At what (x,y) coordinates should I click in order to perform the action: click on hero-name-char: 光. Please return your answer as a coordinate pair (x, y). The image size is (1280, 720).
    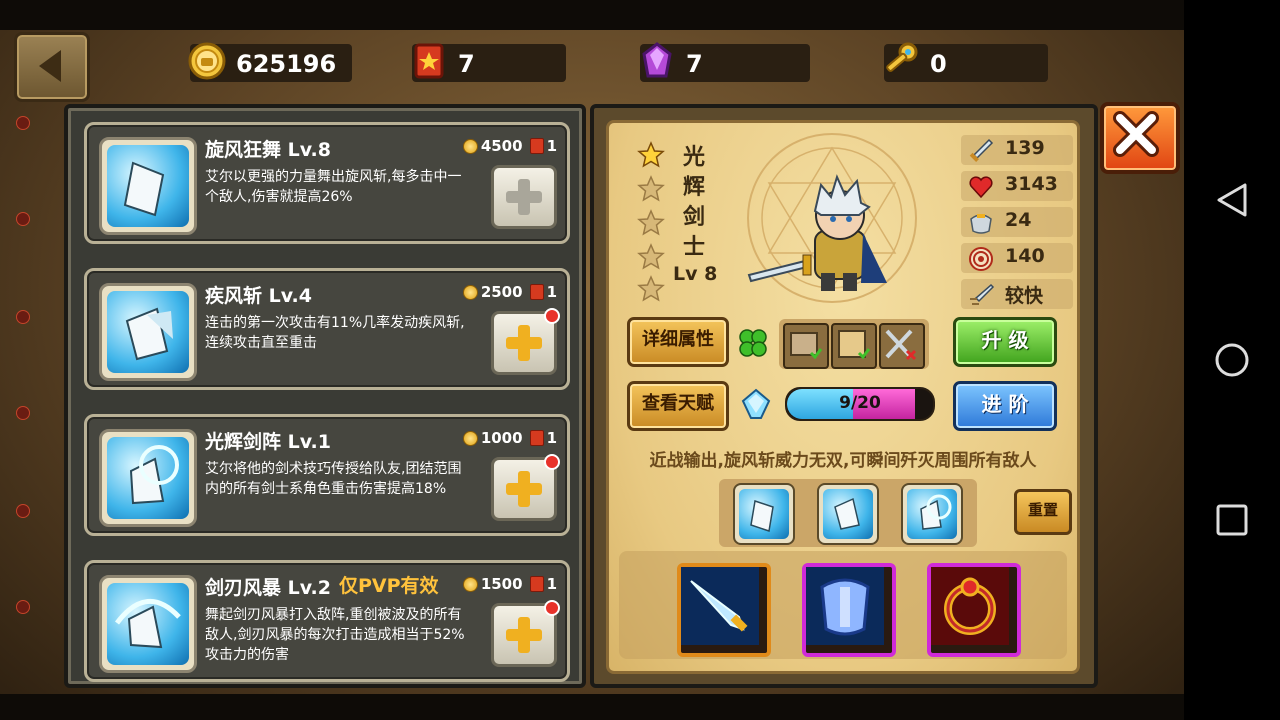
    Looking at the image, I should click on (694, 157).